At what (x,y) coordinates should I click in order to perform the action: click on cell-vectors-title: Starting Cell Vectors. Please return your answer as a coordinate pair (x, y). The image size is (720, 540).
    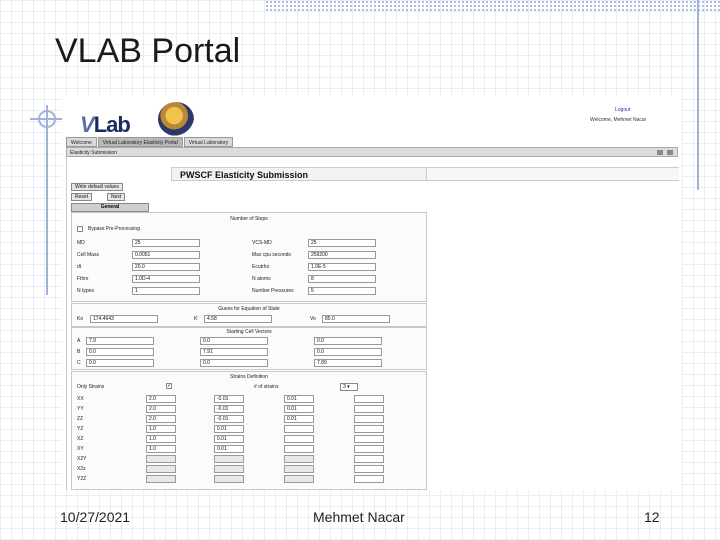
    Looking at the image, I should click on (249, 332).